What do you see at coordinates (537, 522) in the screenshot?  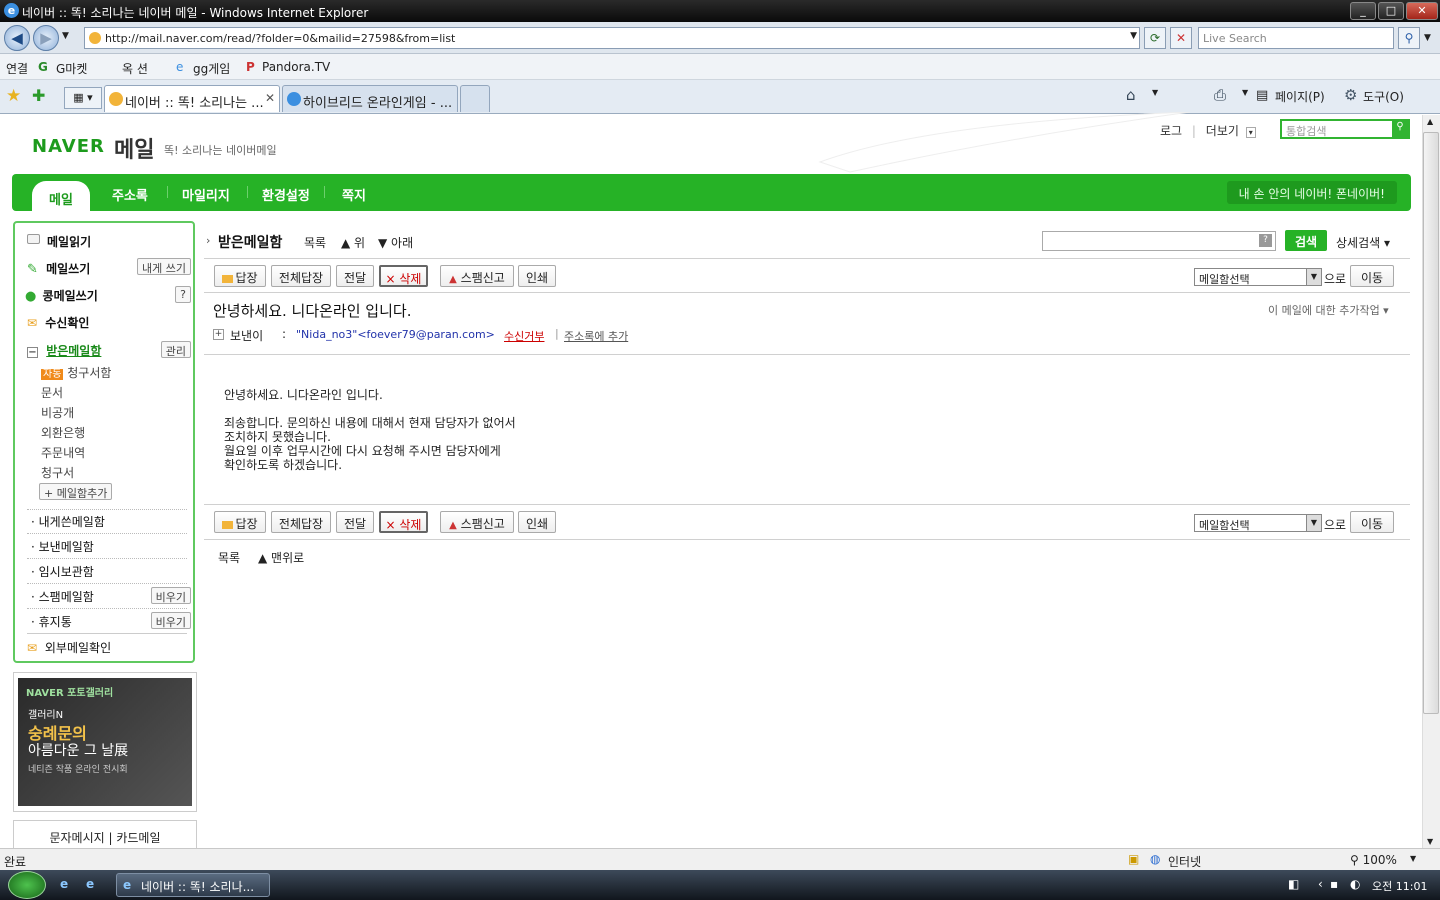 I see `print-button-bottom: 인쇄` at bounding box center [537, 522].